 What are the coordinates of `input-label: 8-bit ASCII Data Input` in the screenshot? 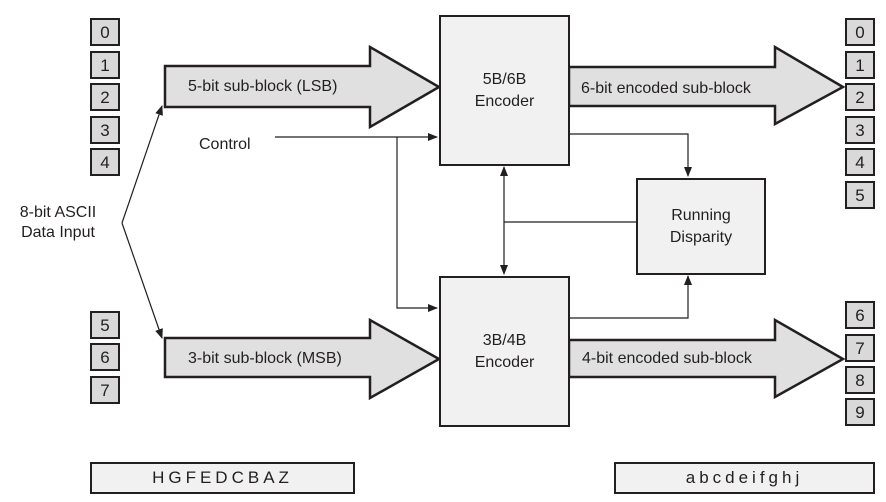 It's located at (58, 223).